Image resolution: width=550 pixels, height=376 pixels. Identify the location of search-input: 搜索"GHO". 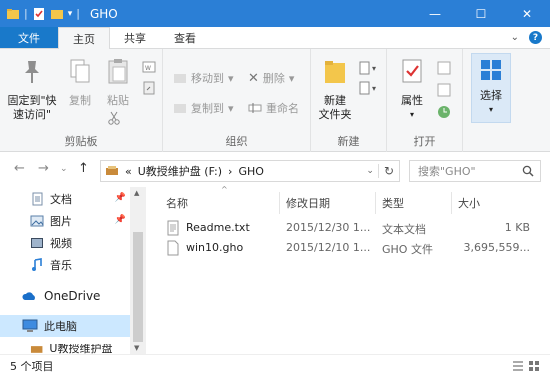
(475, 171).